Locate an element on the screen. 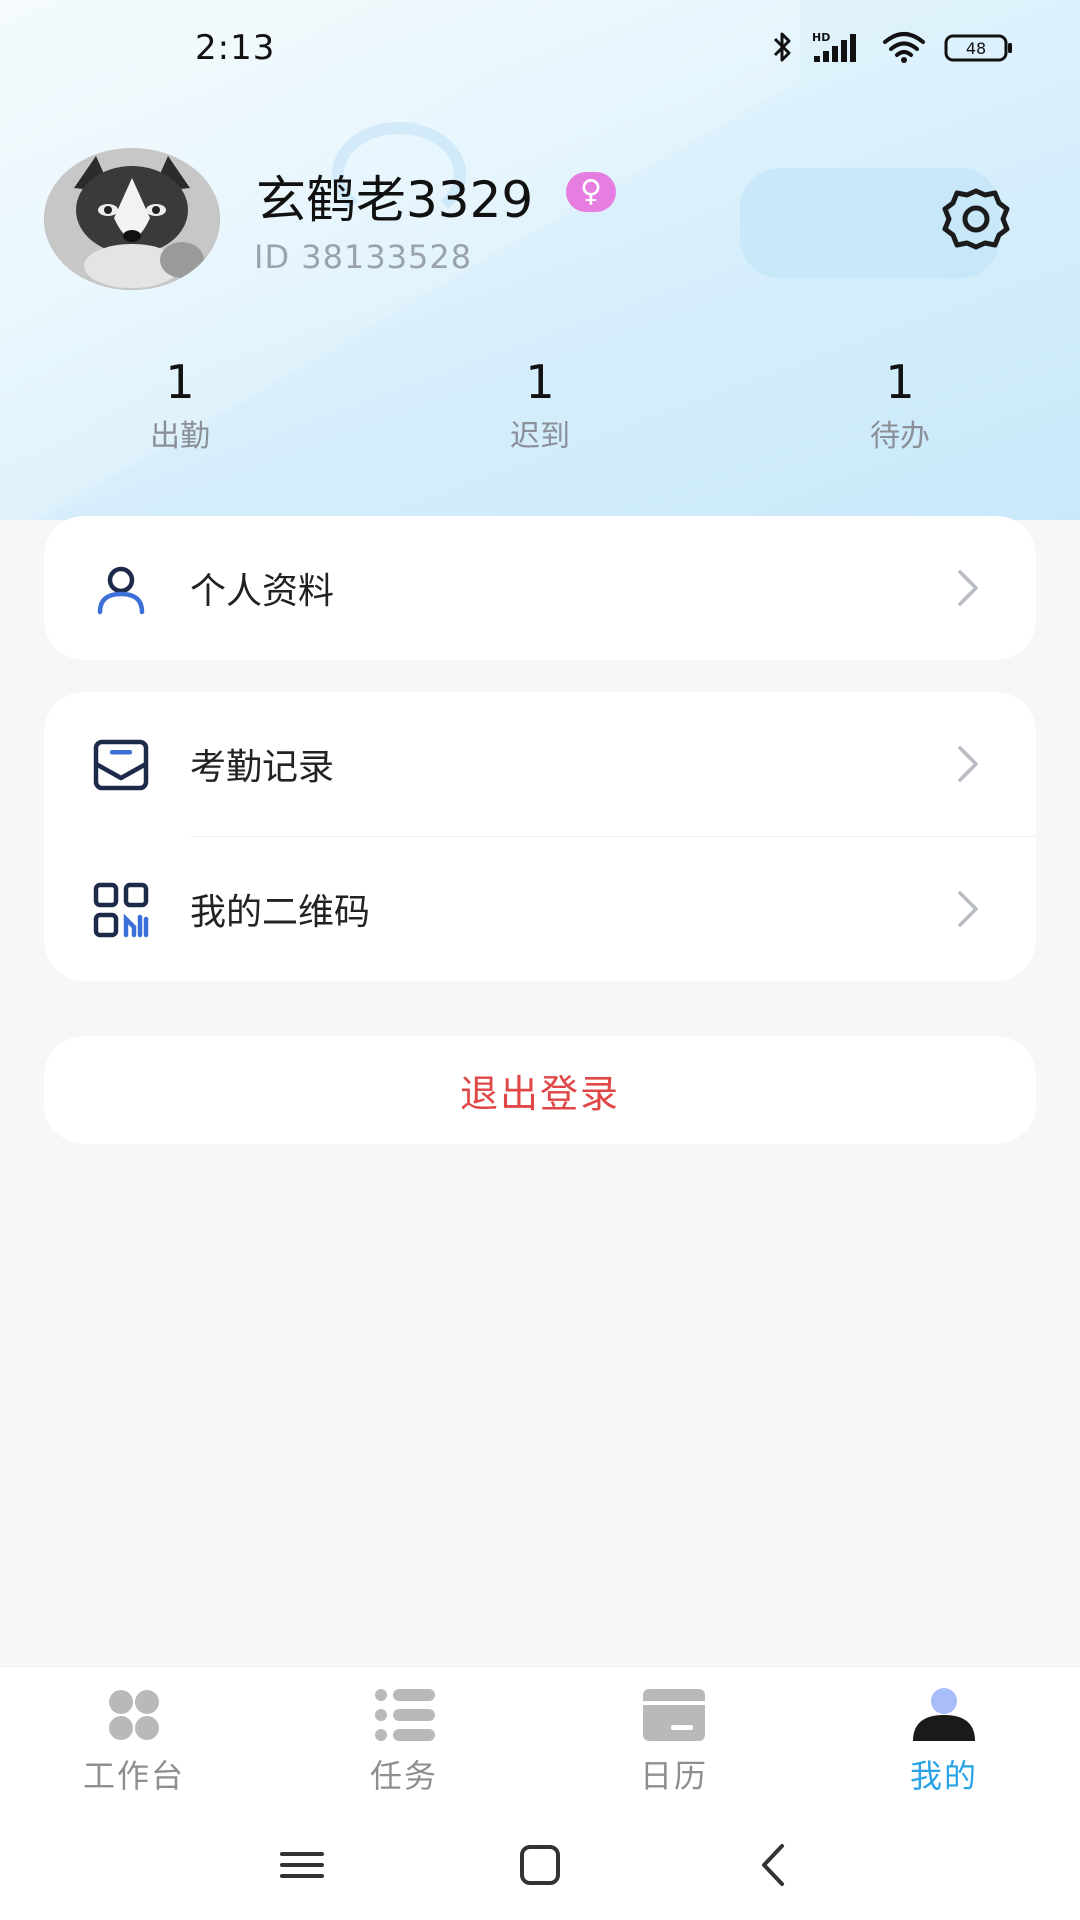  stat-todo-label: 待办 is located at coordinates (900, 436).